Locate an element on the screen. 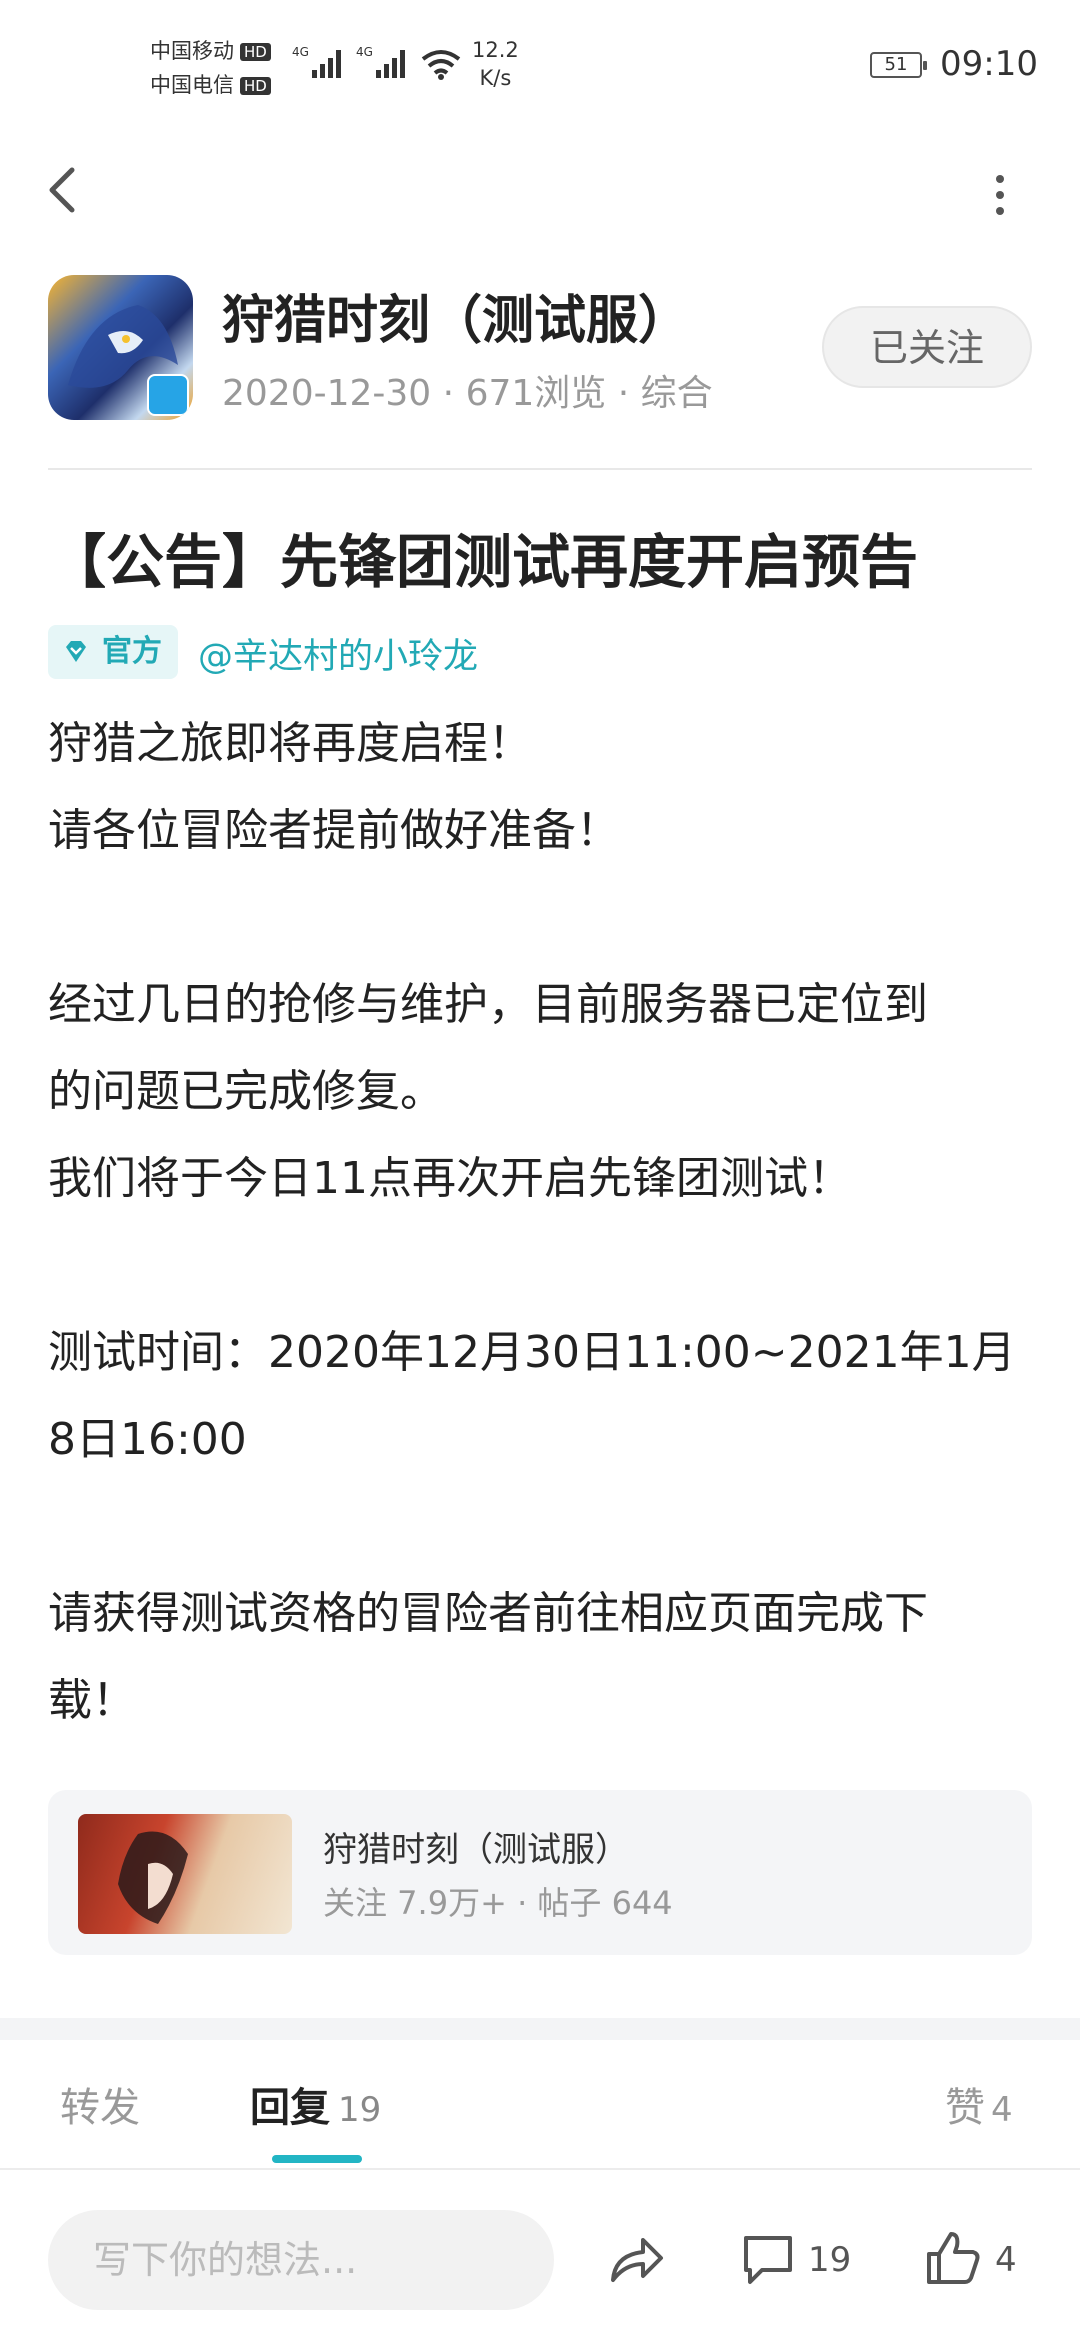  share-icon is located at coordinates (635, 2260).